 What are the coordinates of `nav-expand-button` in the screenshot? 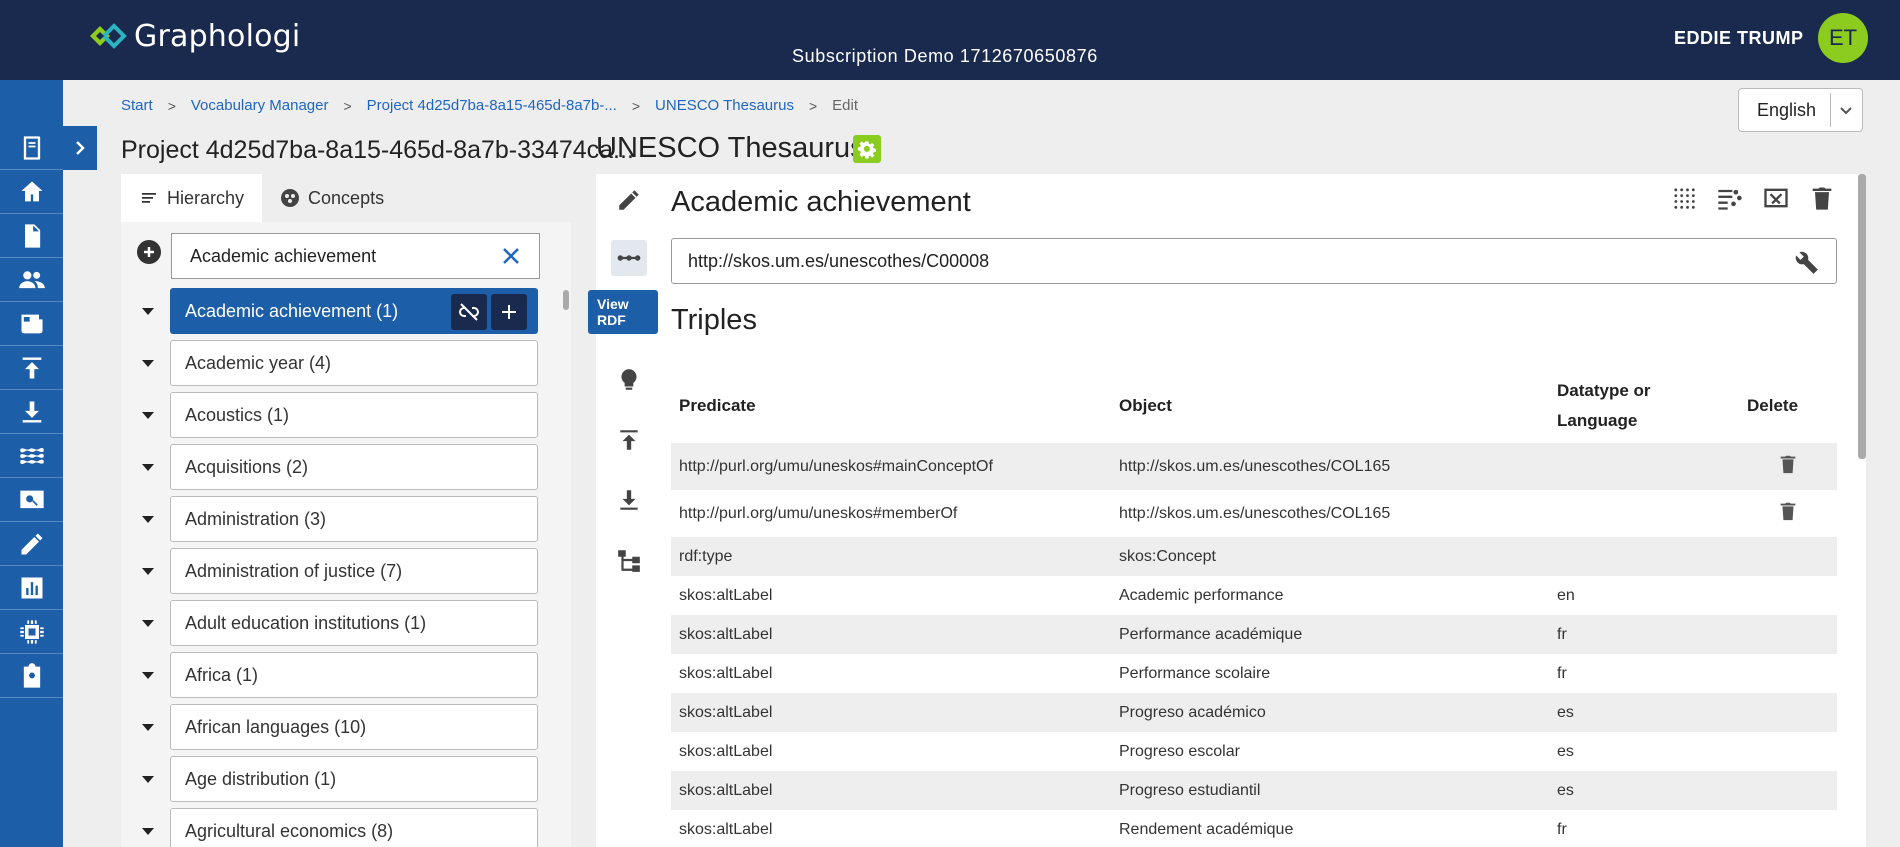 It's located at (80, 148).